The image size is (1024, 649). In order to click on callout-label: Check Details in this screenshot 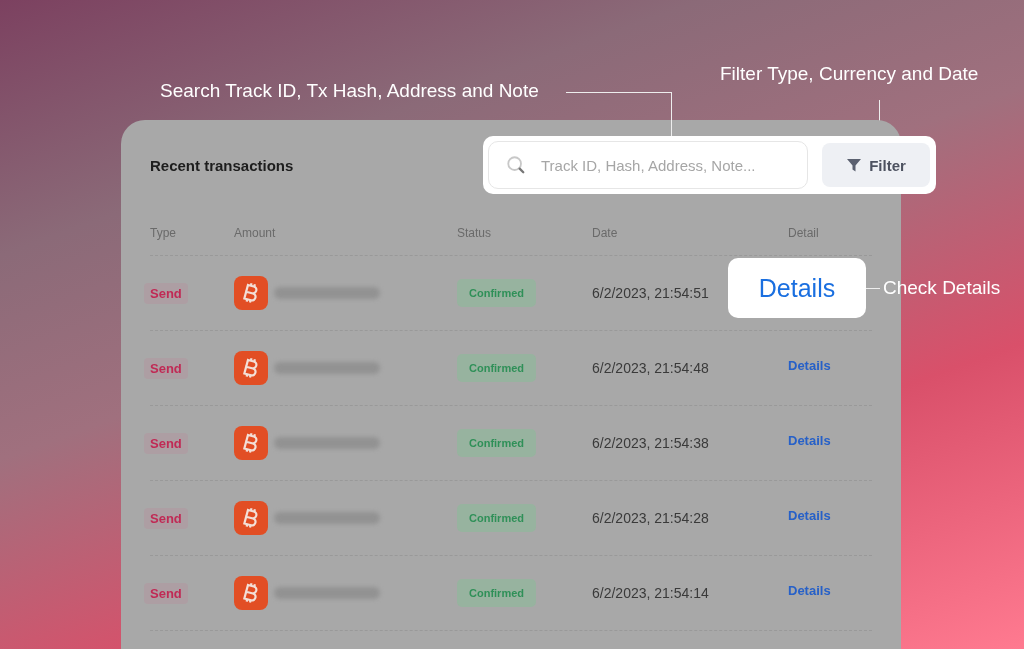, I will do `click(942, 288)`.